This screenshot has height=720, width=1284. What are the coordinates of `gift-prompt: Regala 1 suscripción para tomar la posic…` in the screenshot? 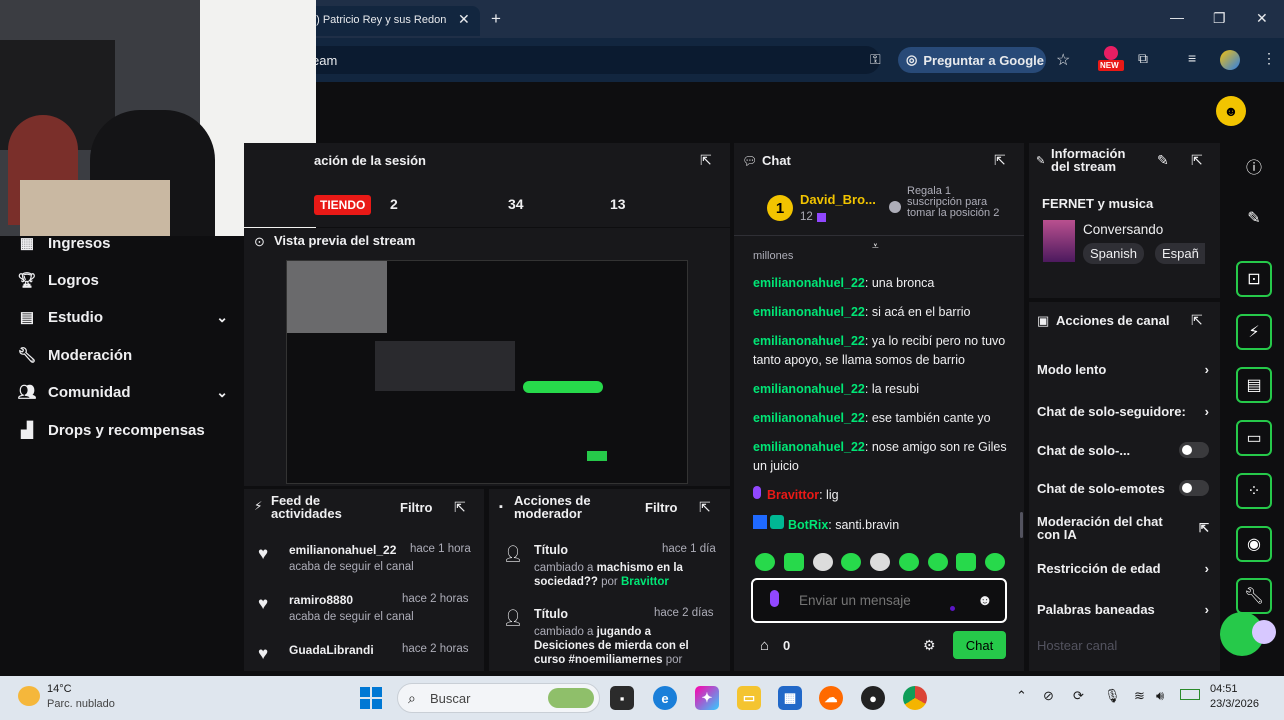 It's located at (957, 202).